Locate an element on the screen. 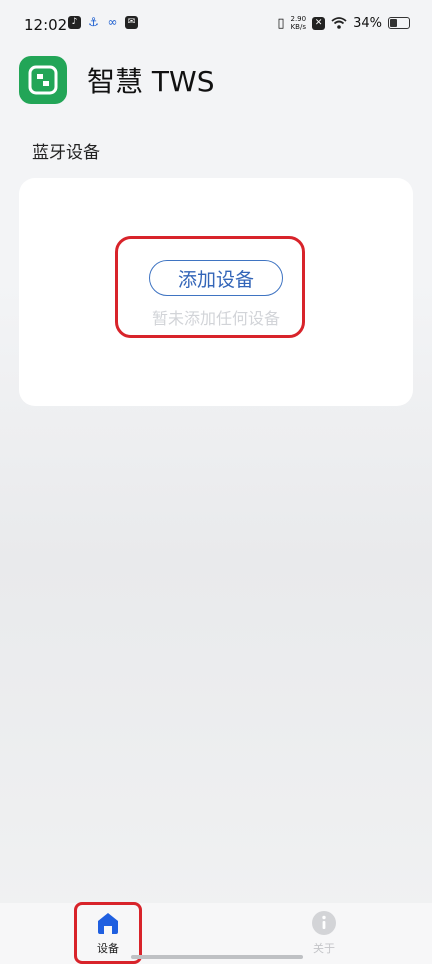 This screenshot has height=964, width=432. empty-state-text: 暂未添加任何设备 is located at coordinates (215, 318).